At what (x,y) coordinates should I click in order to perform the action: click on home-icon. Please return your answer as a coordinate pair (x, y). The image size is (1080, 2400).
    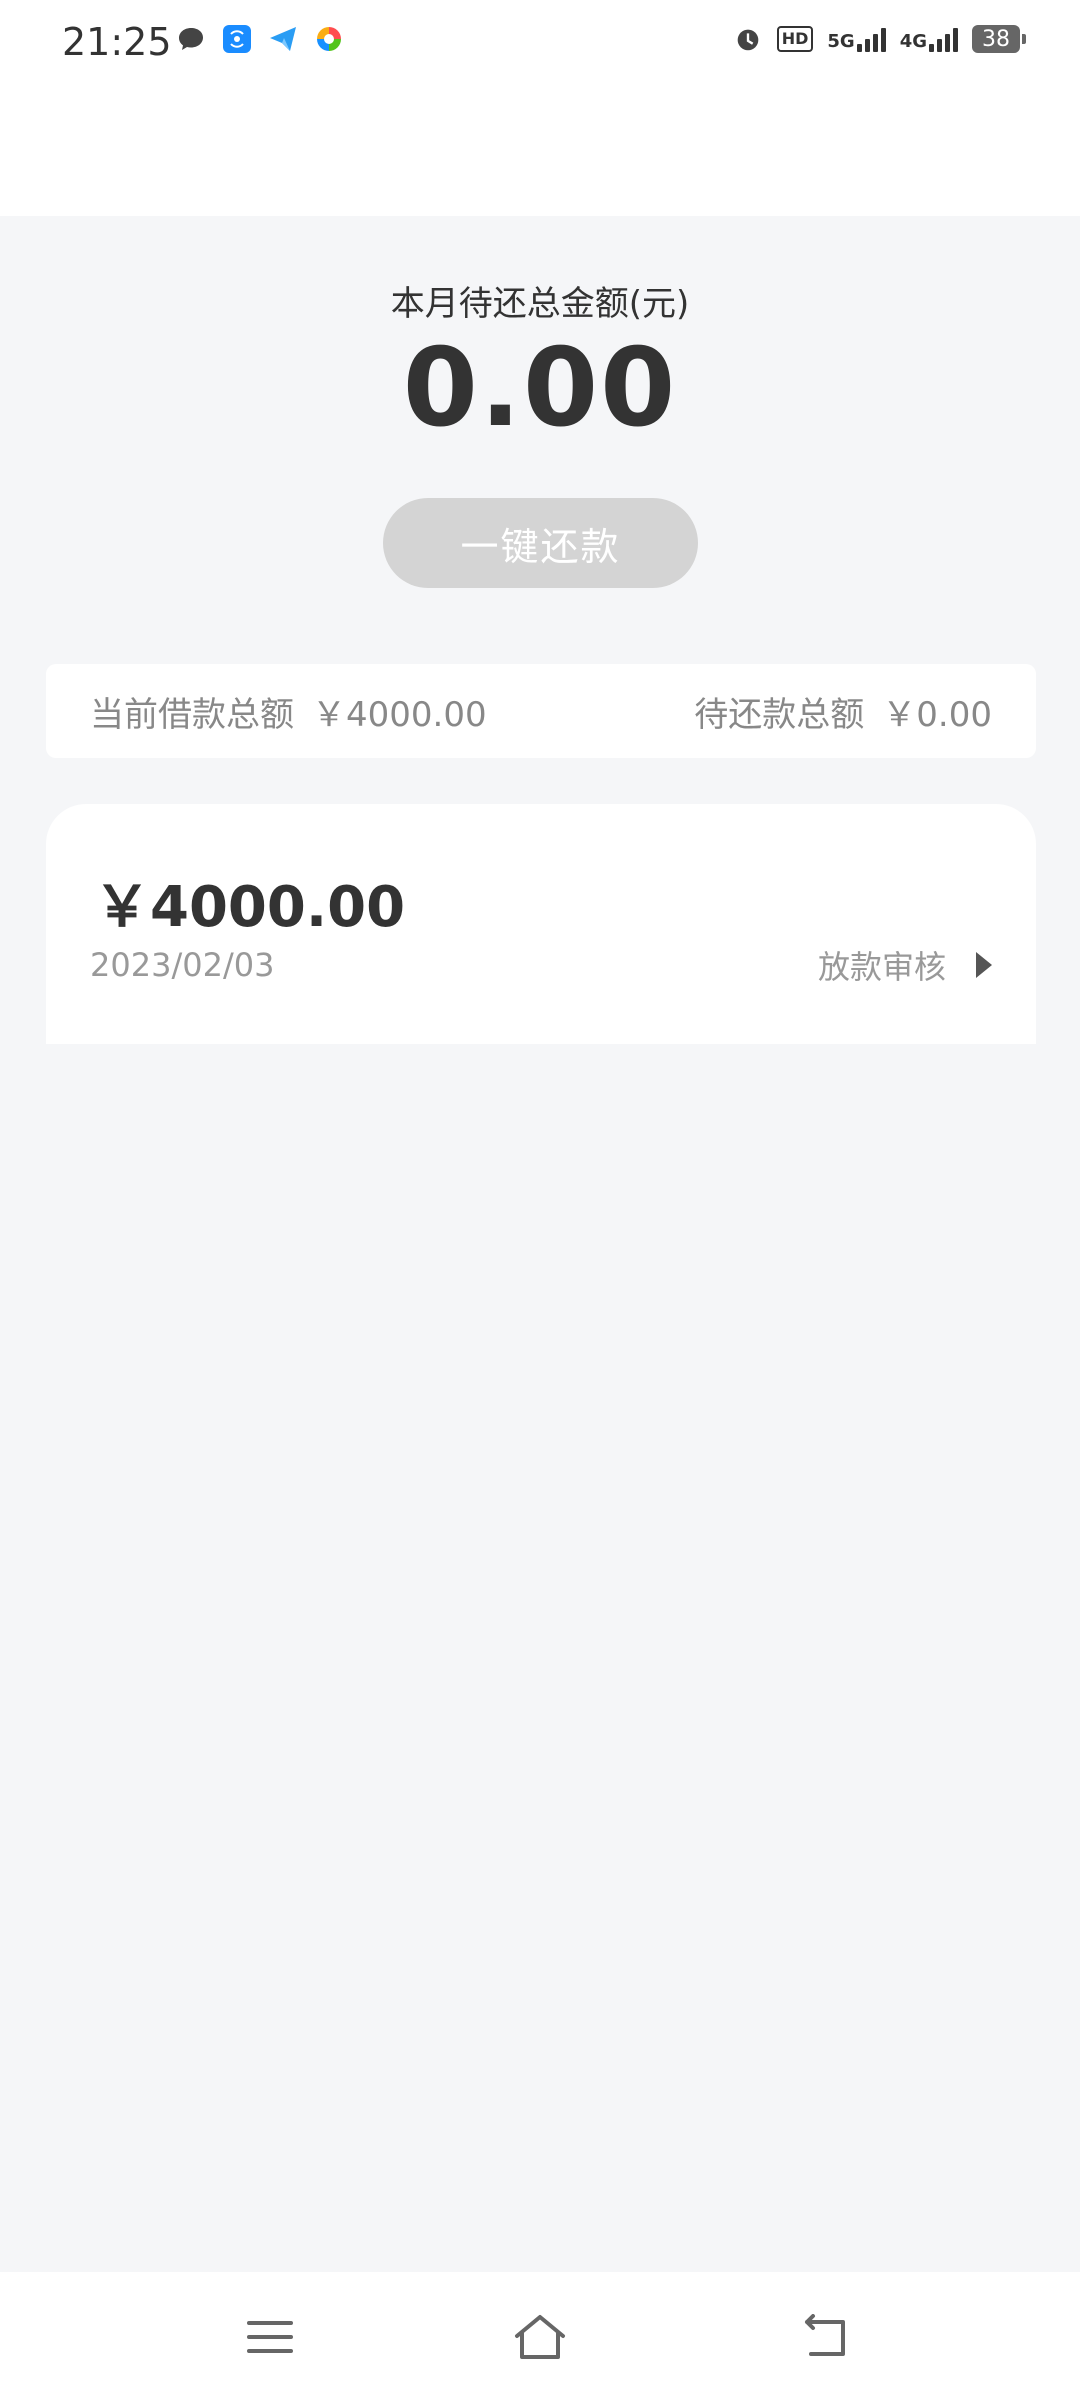
    Looking at the image, I should click on (540, 2337).